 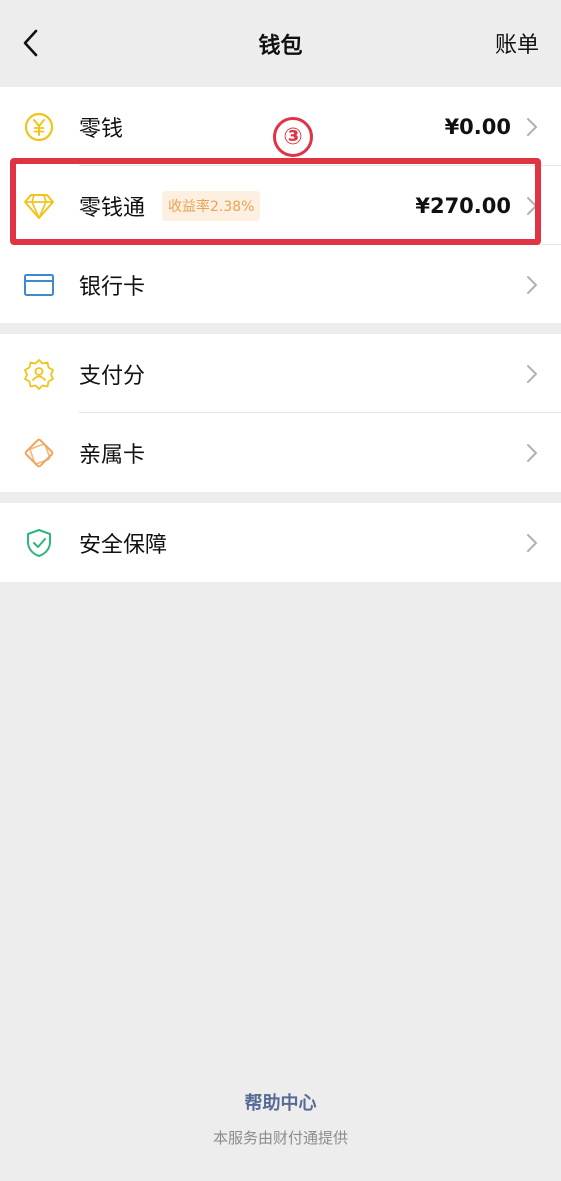 What do you see at coordinates (112, 455) in the screenshot?
I see `list-item-label: 亲属卡` at bounding box center [112, 455].